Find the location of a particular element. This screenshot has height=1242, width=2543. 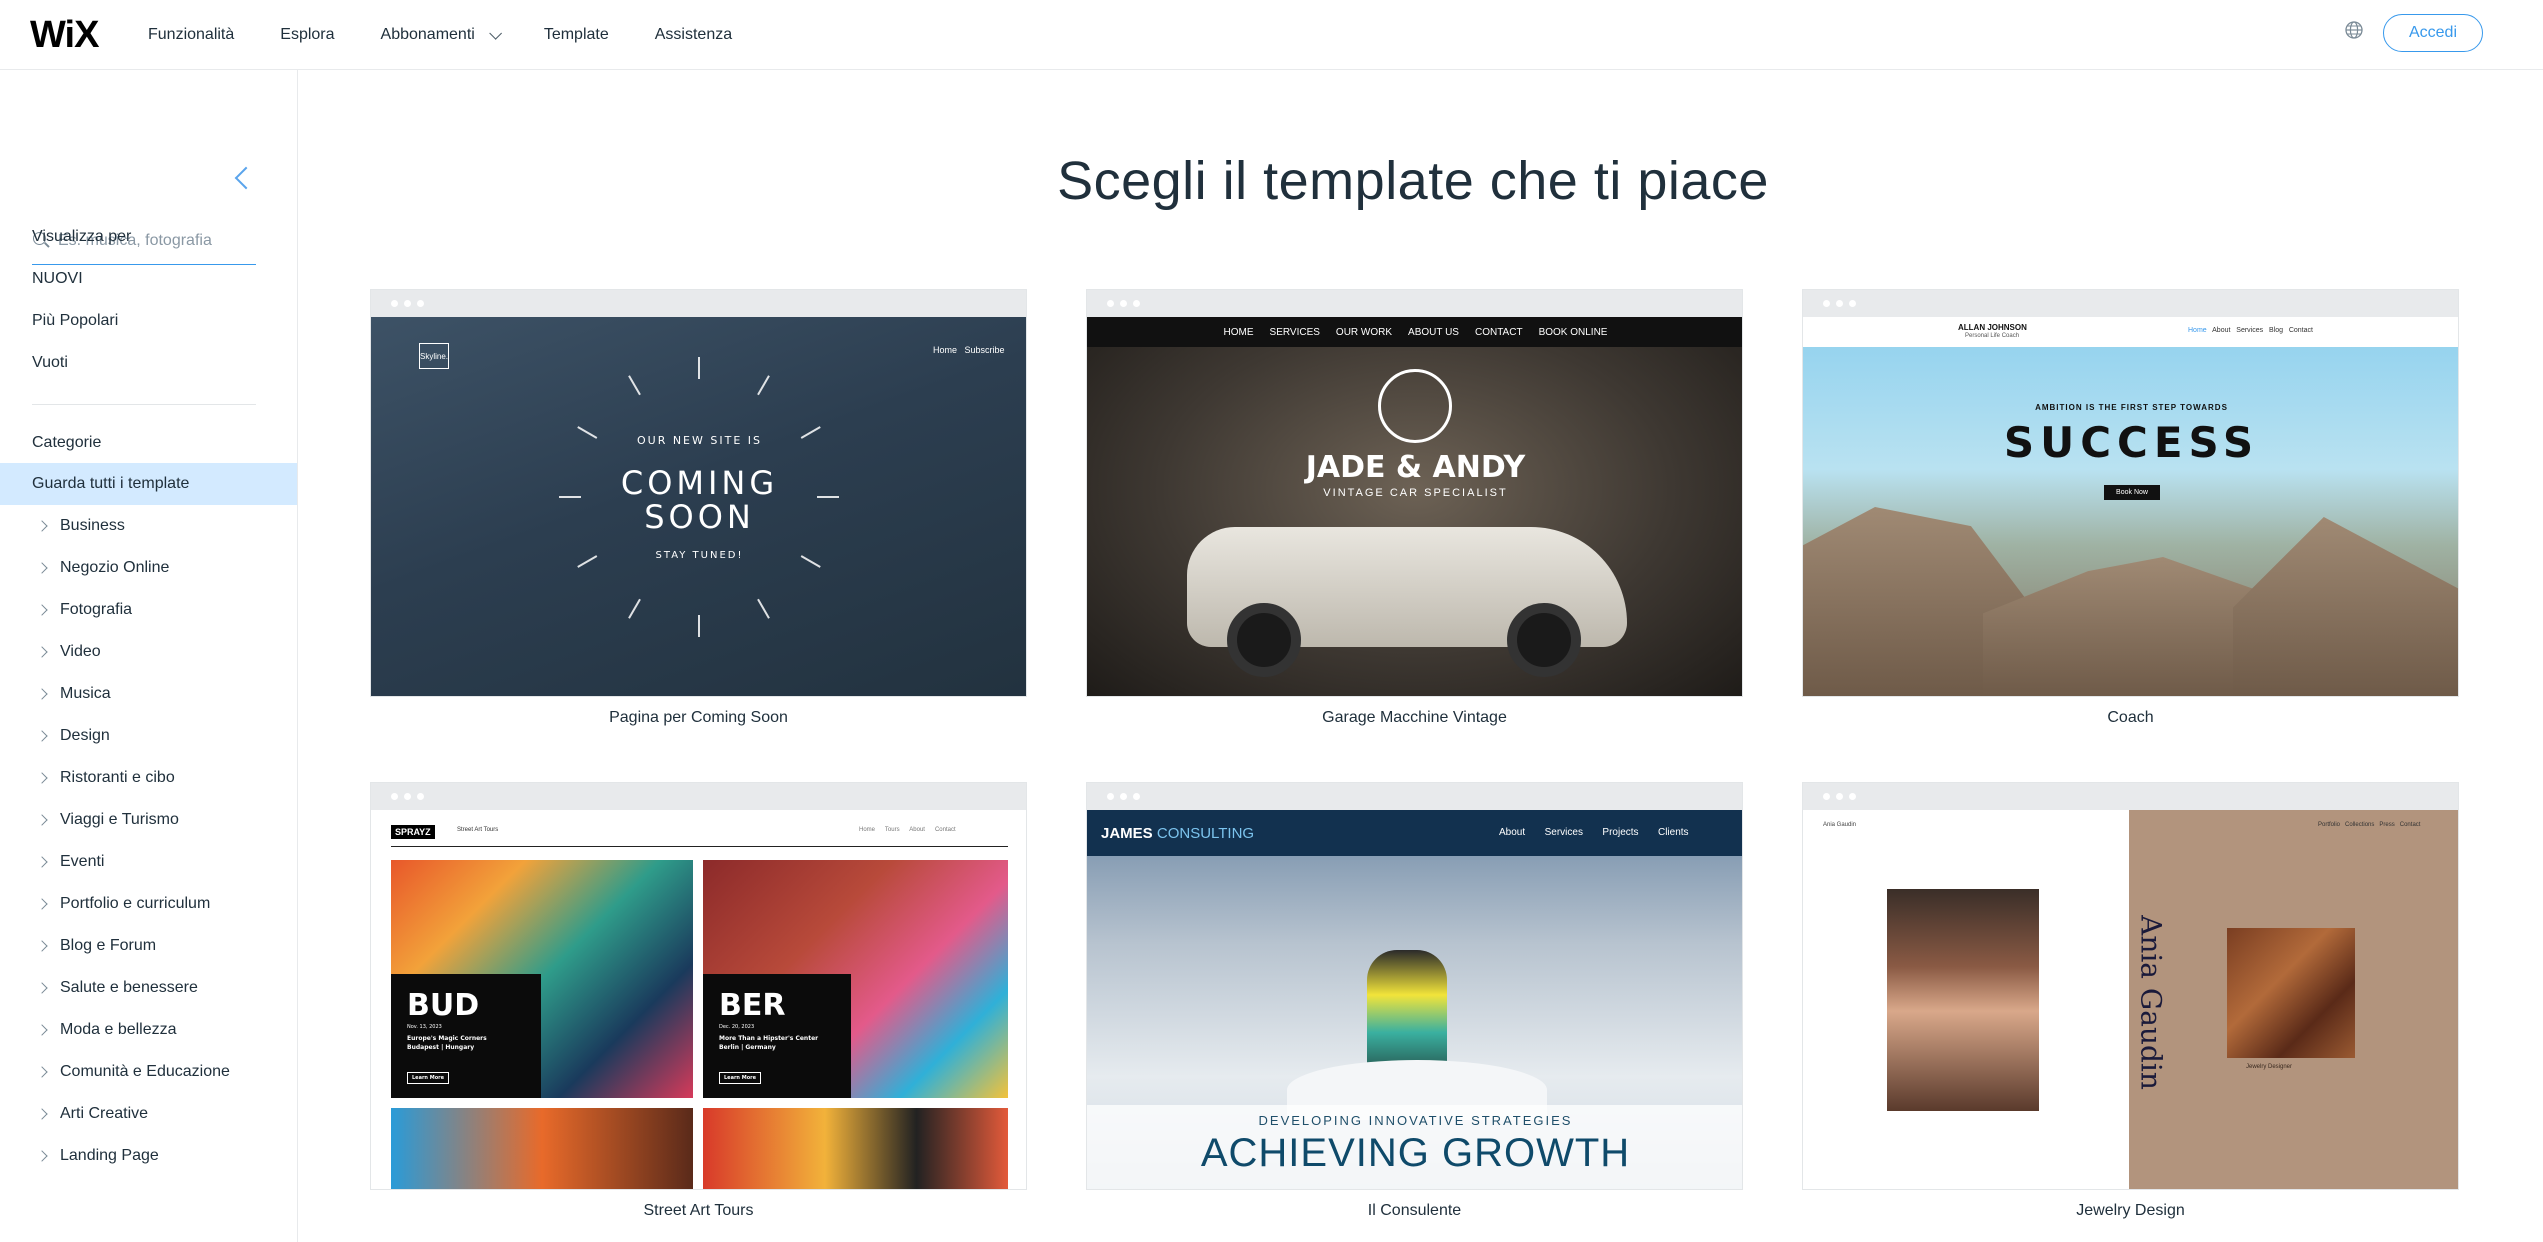

category-item: Salute e benessere is located at coordinates (131, 988).